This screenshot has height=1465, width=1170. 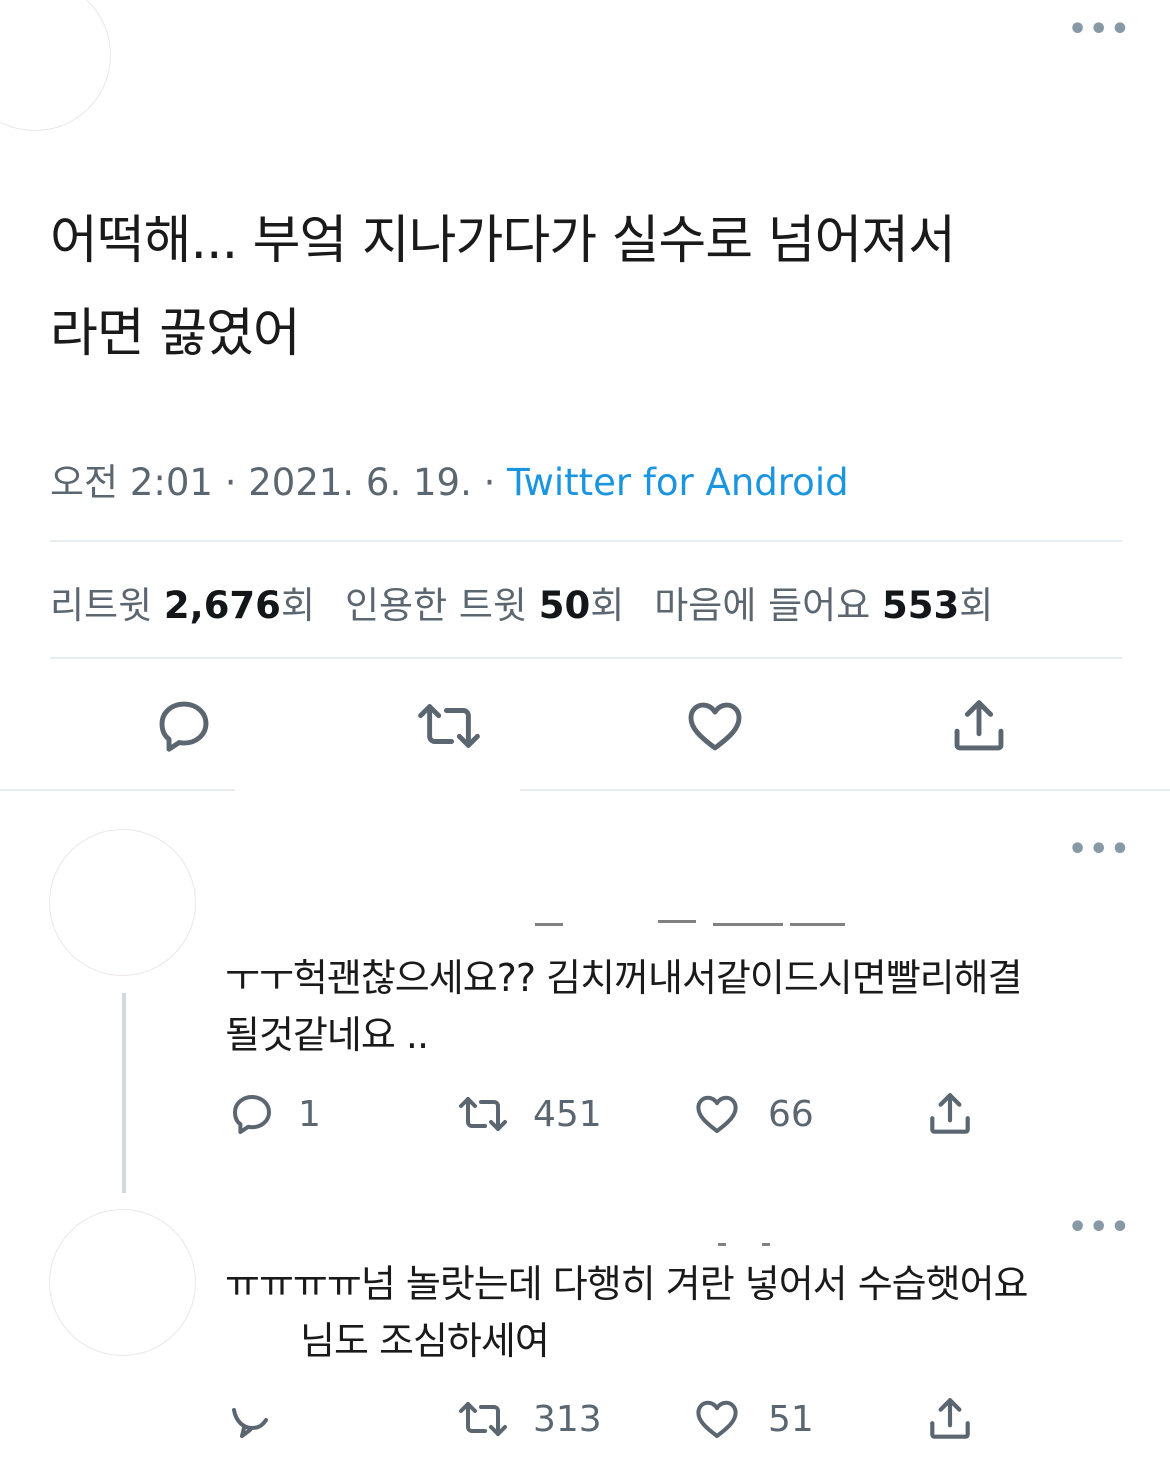 I want to click on retweet-button, so click(x=449, y=726).